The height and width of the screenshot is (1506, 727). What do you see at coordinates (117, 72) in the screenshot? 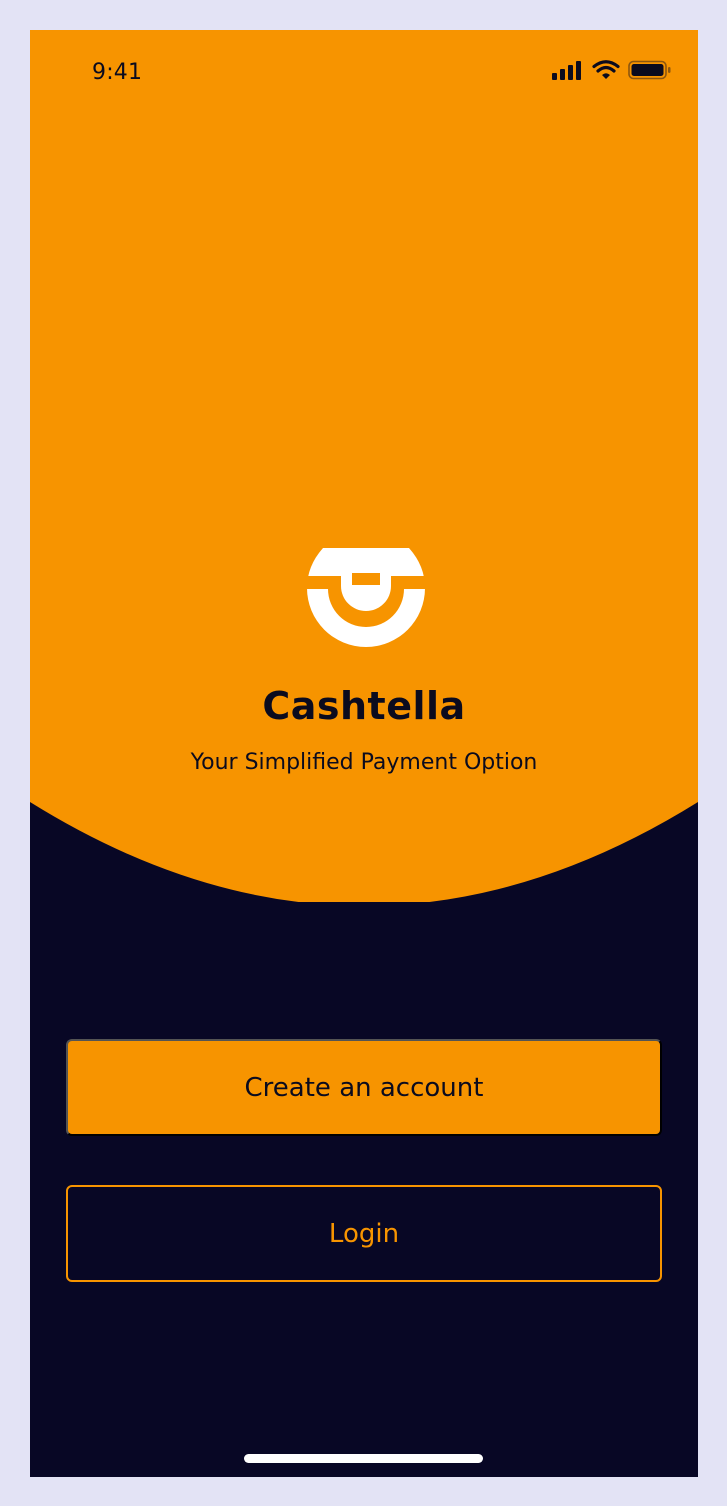
I see `status-time: 9:41` at bounding box center [117, 72].